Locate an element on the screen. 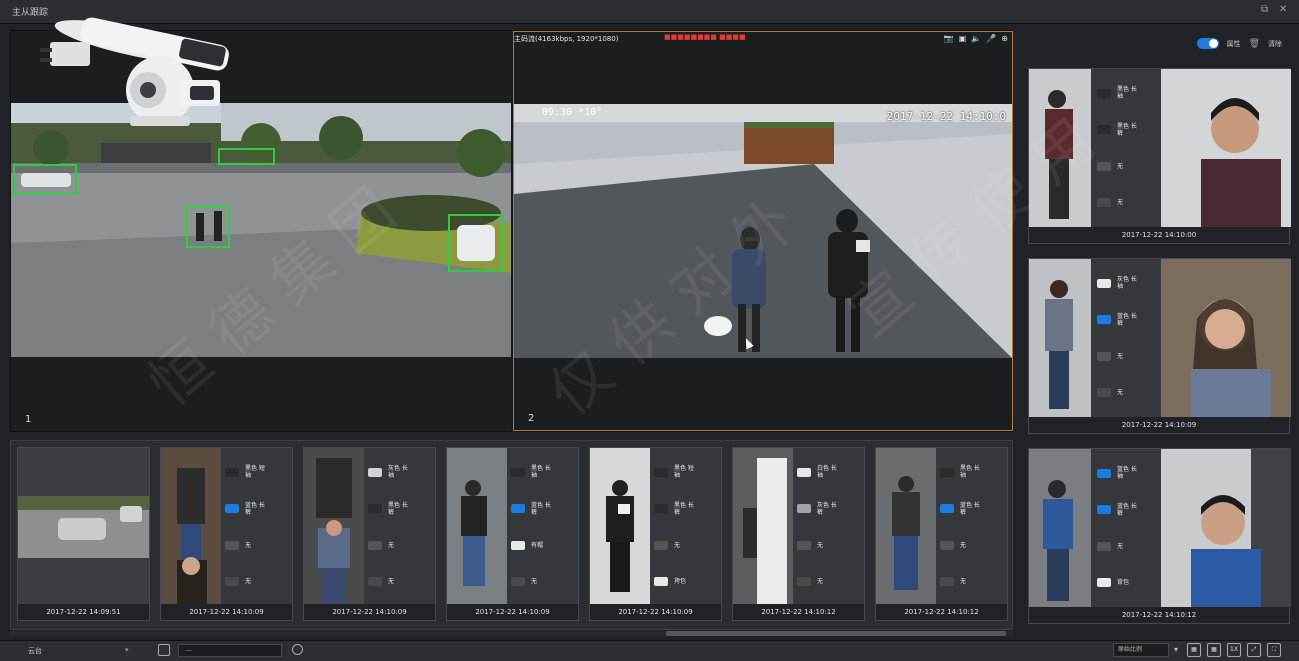 The height and width of the screenshot is (661, 1299). video-osd-text: 09:30 *10° is located at coordinates (572, 112).